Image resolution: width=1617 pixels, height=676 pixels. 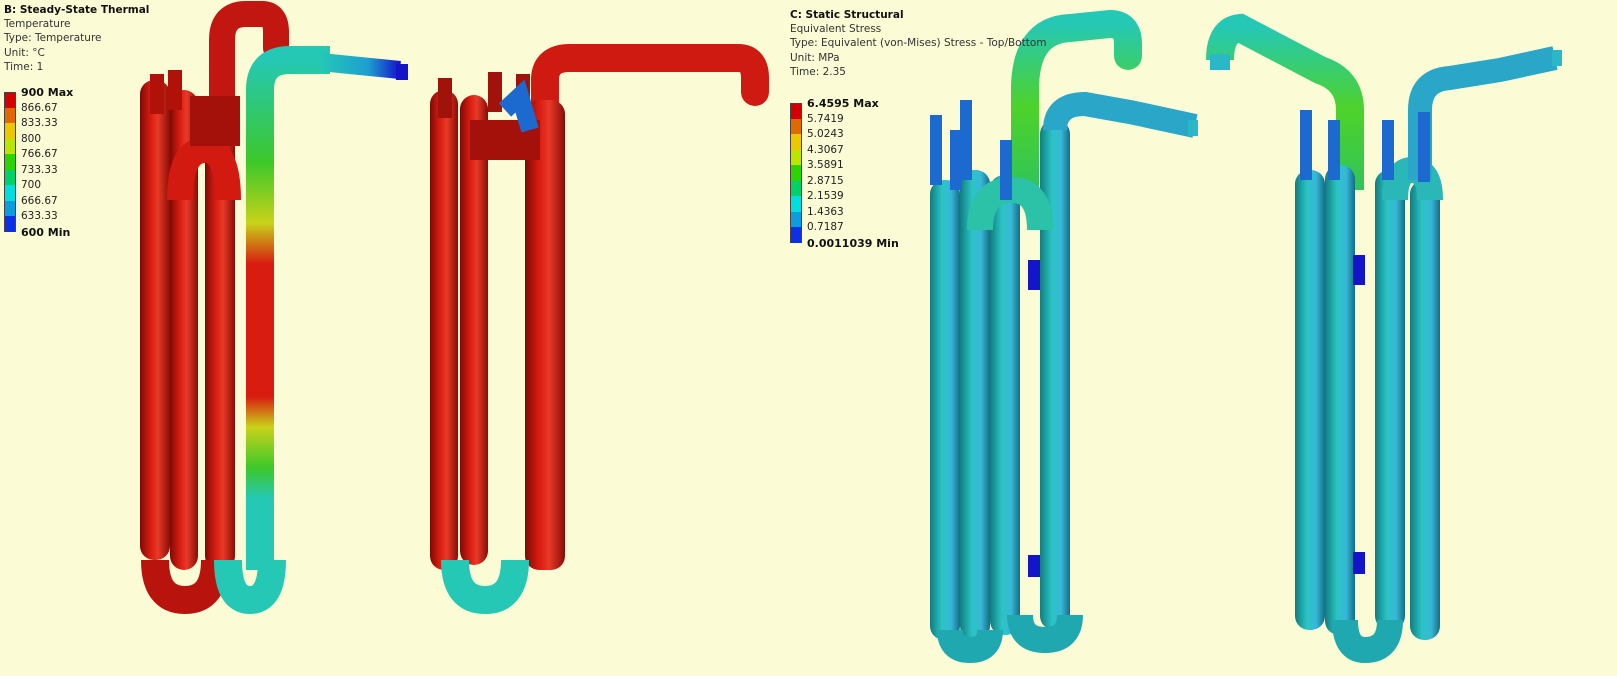 I want to click on legend-label: 6.4595 Max, so click(x=843, y=103).